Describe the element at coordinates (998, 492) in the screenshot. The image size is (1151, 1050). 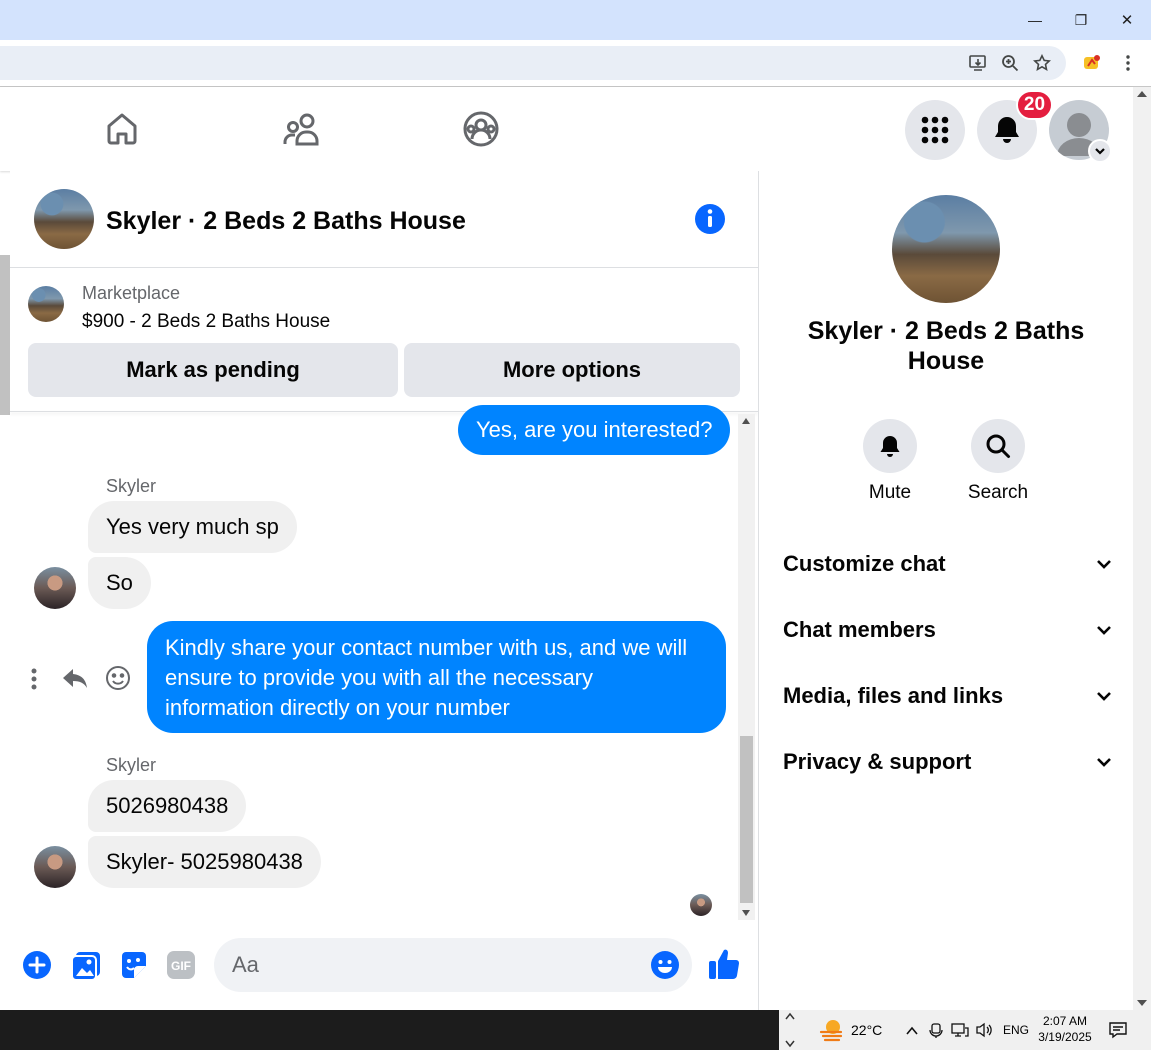
I see `search-label: Search` at that location.